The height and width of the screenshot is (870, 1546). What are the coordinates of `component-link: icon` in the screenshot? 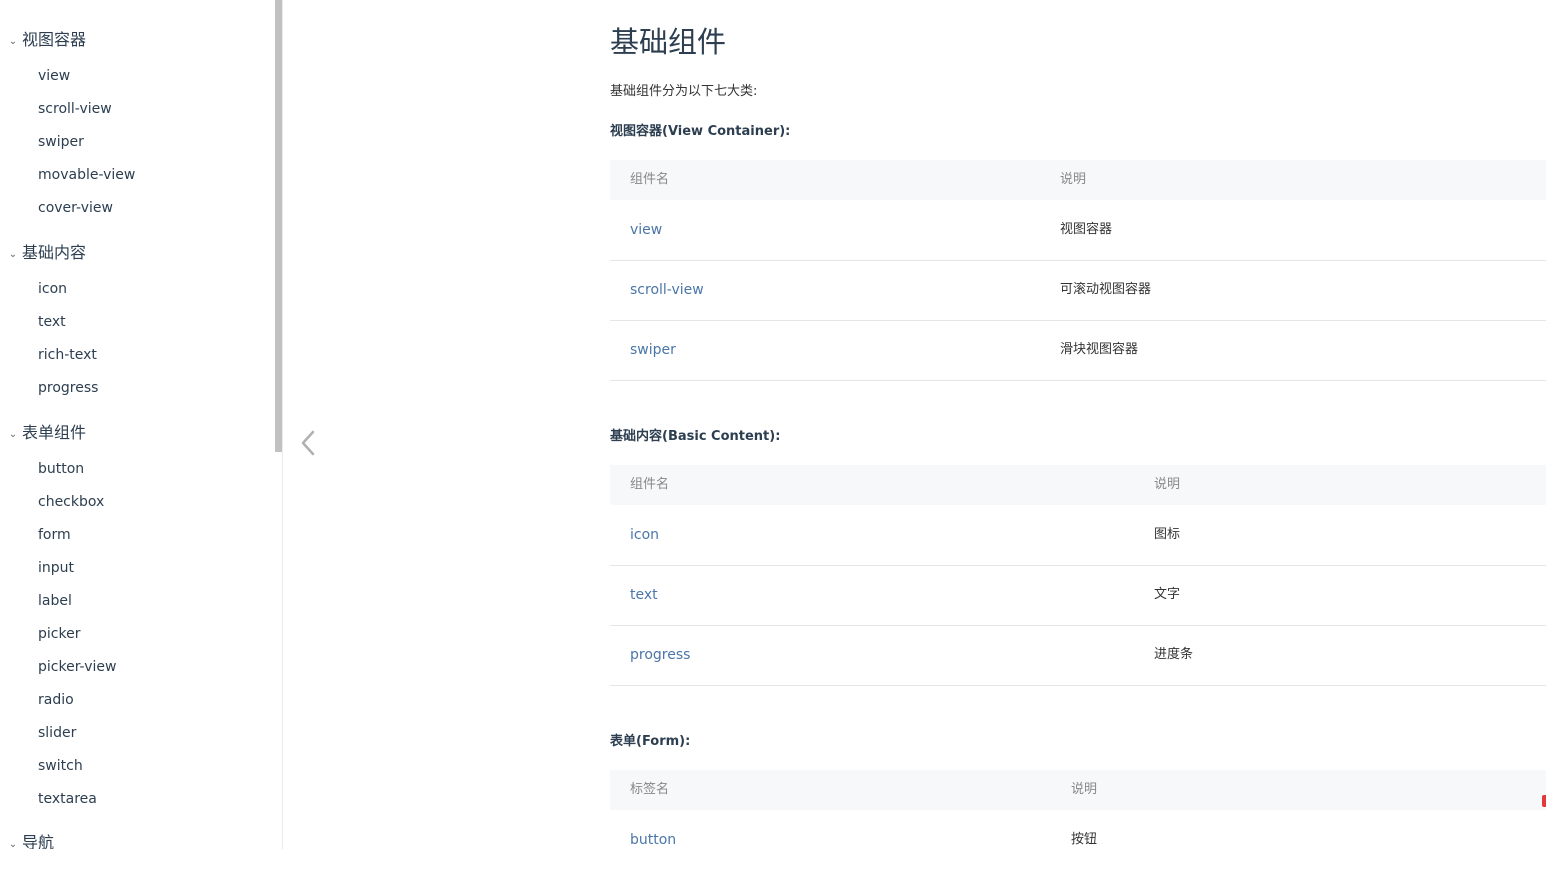 It's located at (644, 535).